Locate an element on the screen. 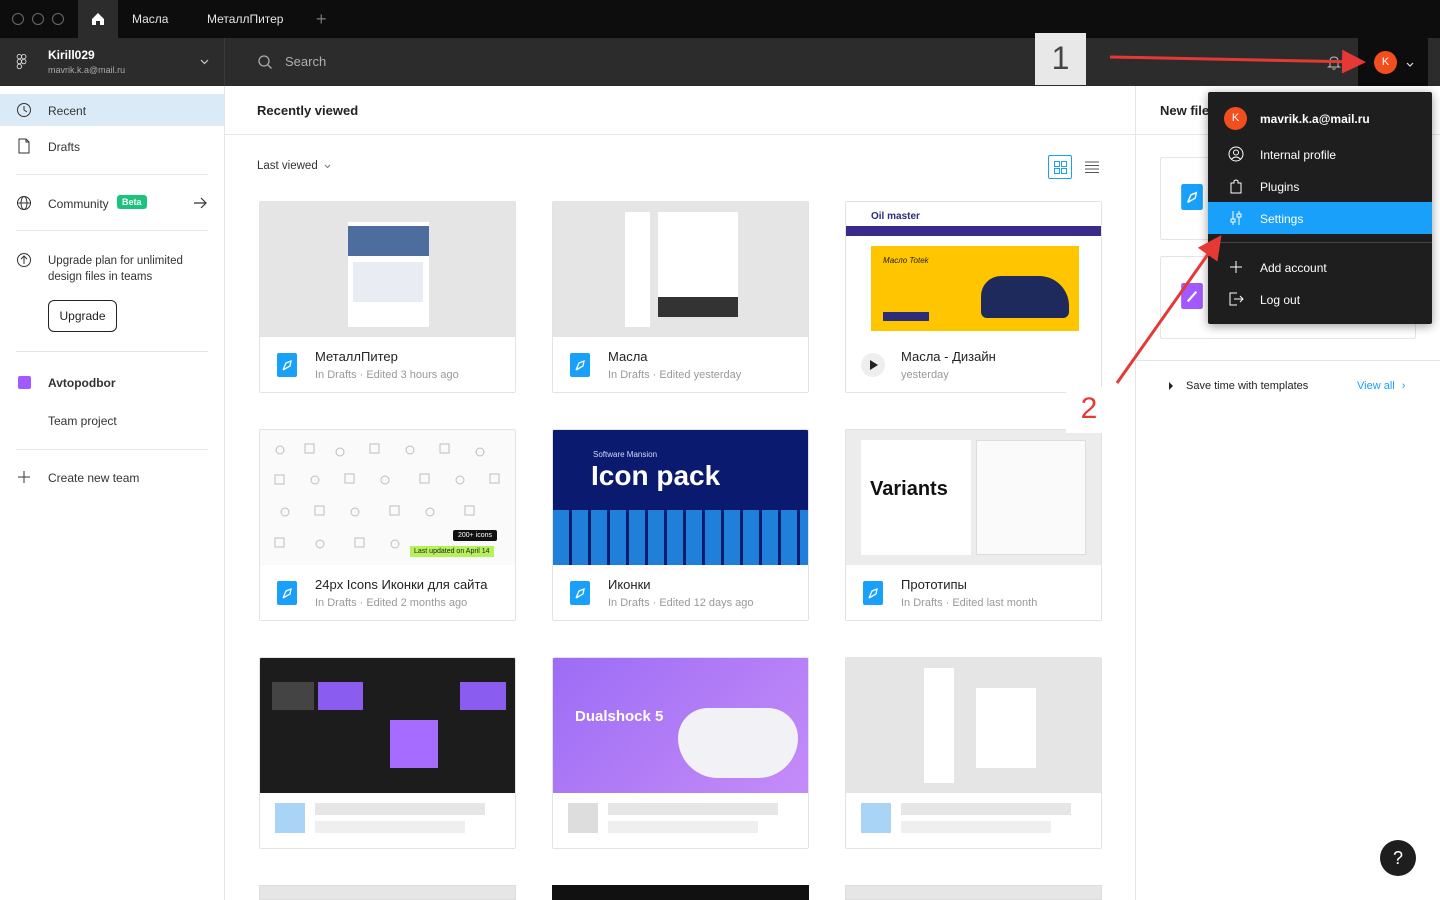 The image size is (1440, 900). window-zoom-button is located at coordinates (58, 19).